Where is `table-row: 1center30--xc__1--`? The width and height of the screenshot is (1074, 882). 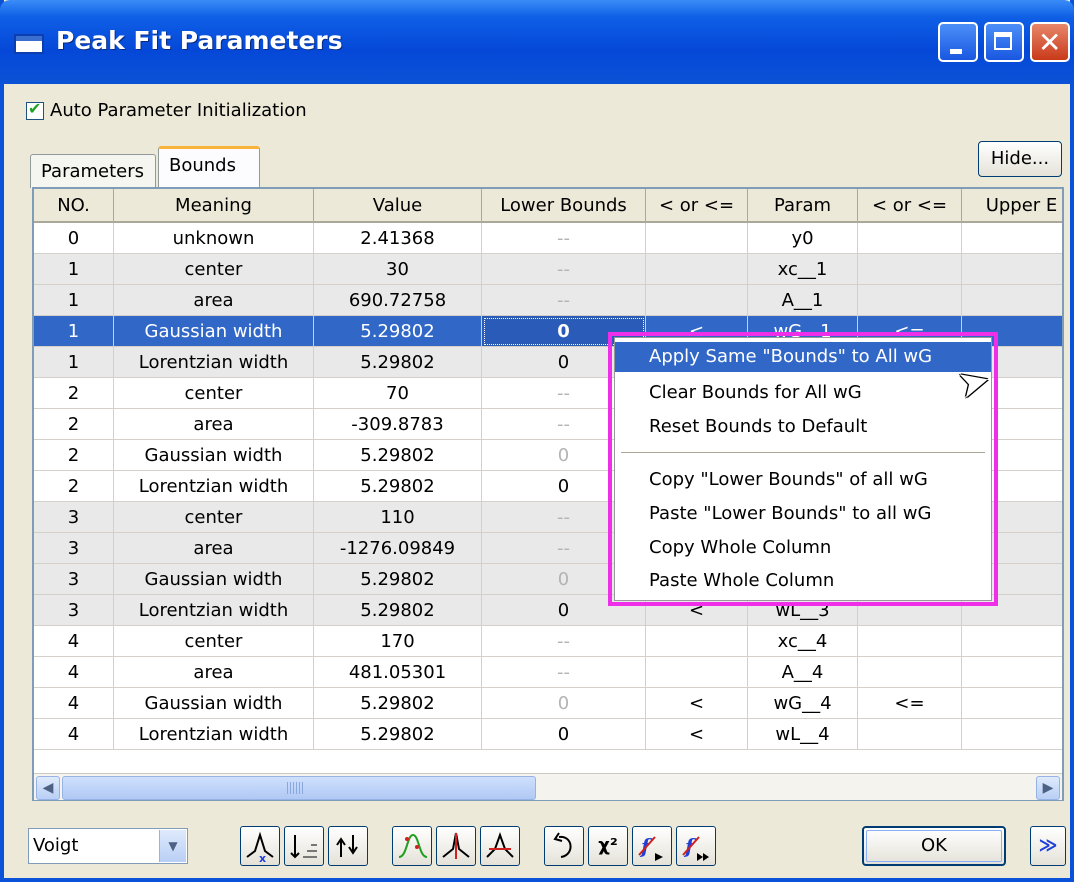
table-row: 1center30--xc__1-- is located at coordinates (548, 269).